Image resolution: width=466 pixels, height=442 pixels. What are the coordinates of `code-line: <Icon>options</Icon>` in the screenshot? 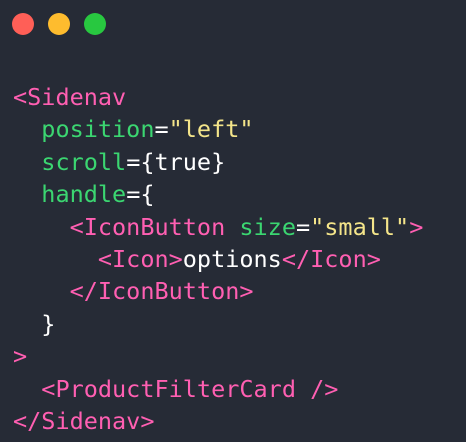 It's located at (218, 259).